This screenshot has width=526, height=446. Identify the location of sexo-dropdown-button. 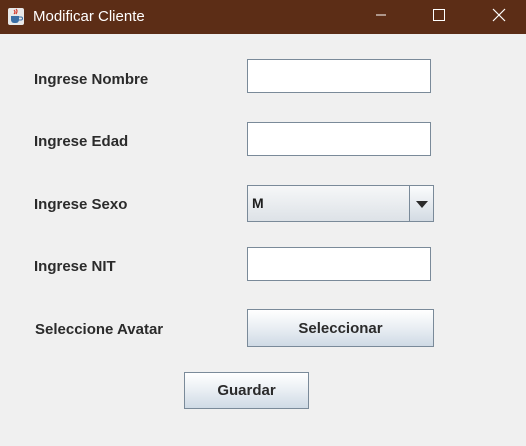
(421, 203).